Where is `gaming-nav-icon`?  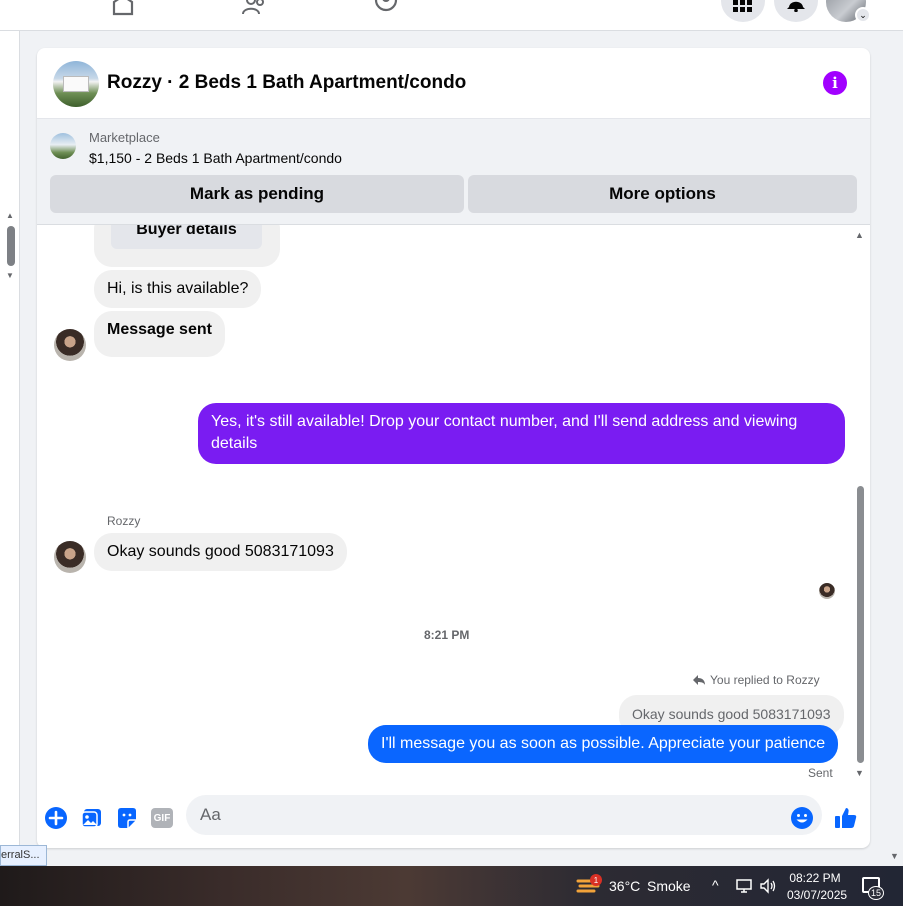 gaming-nav-icon is located at coordinates (388, 9).